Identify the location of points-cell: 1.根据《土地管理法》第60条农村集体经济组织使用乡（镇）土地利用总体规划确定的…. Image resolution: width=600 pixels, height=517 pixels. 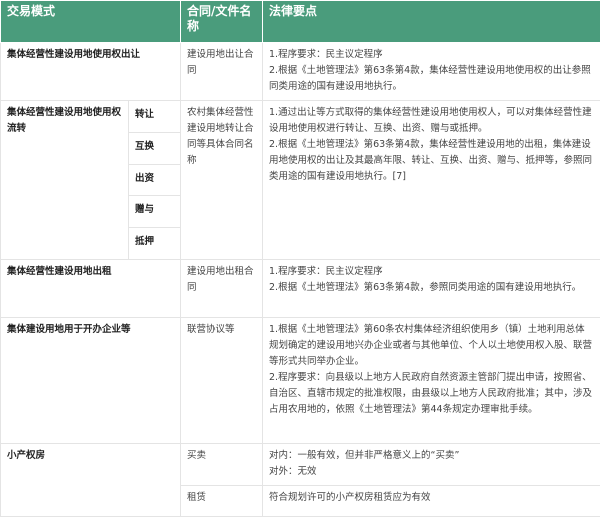
(431, 380).